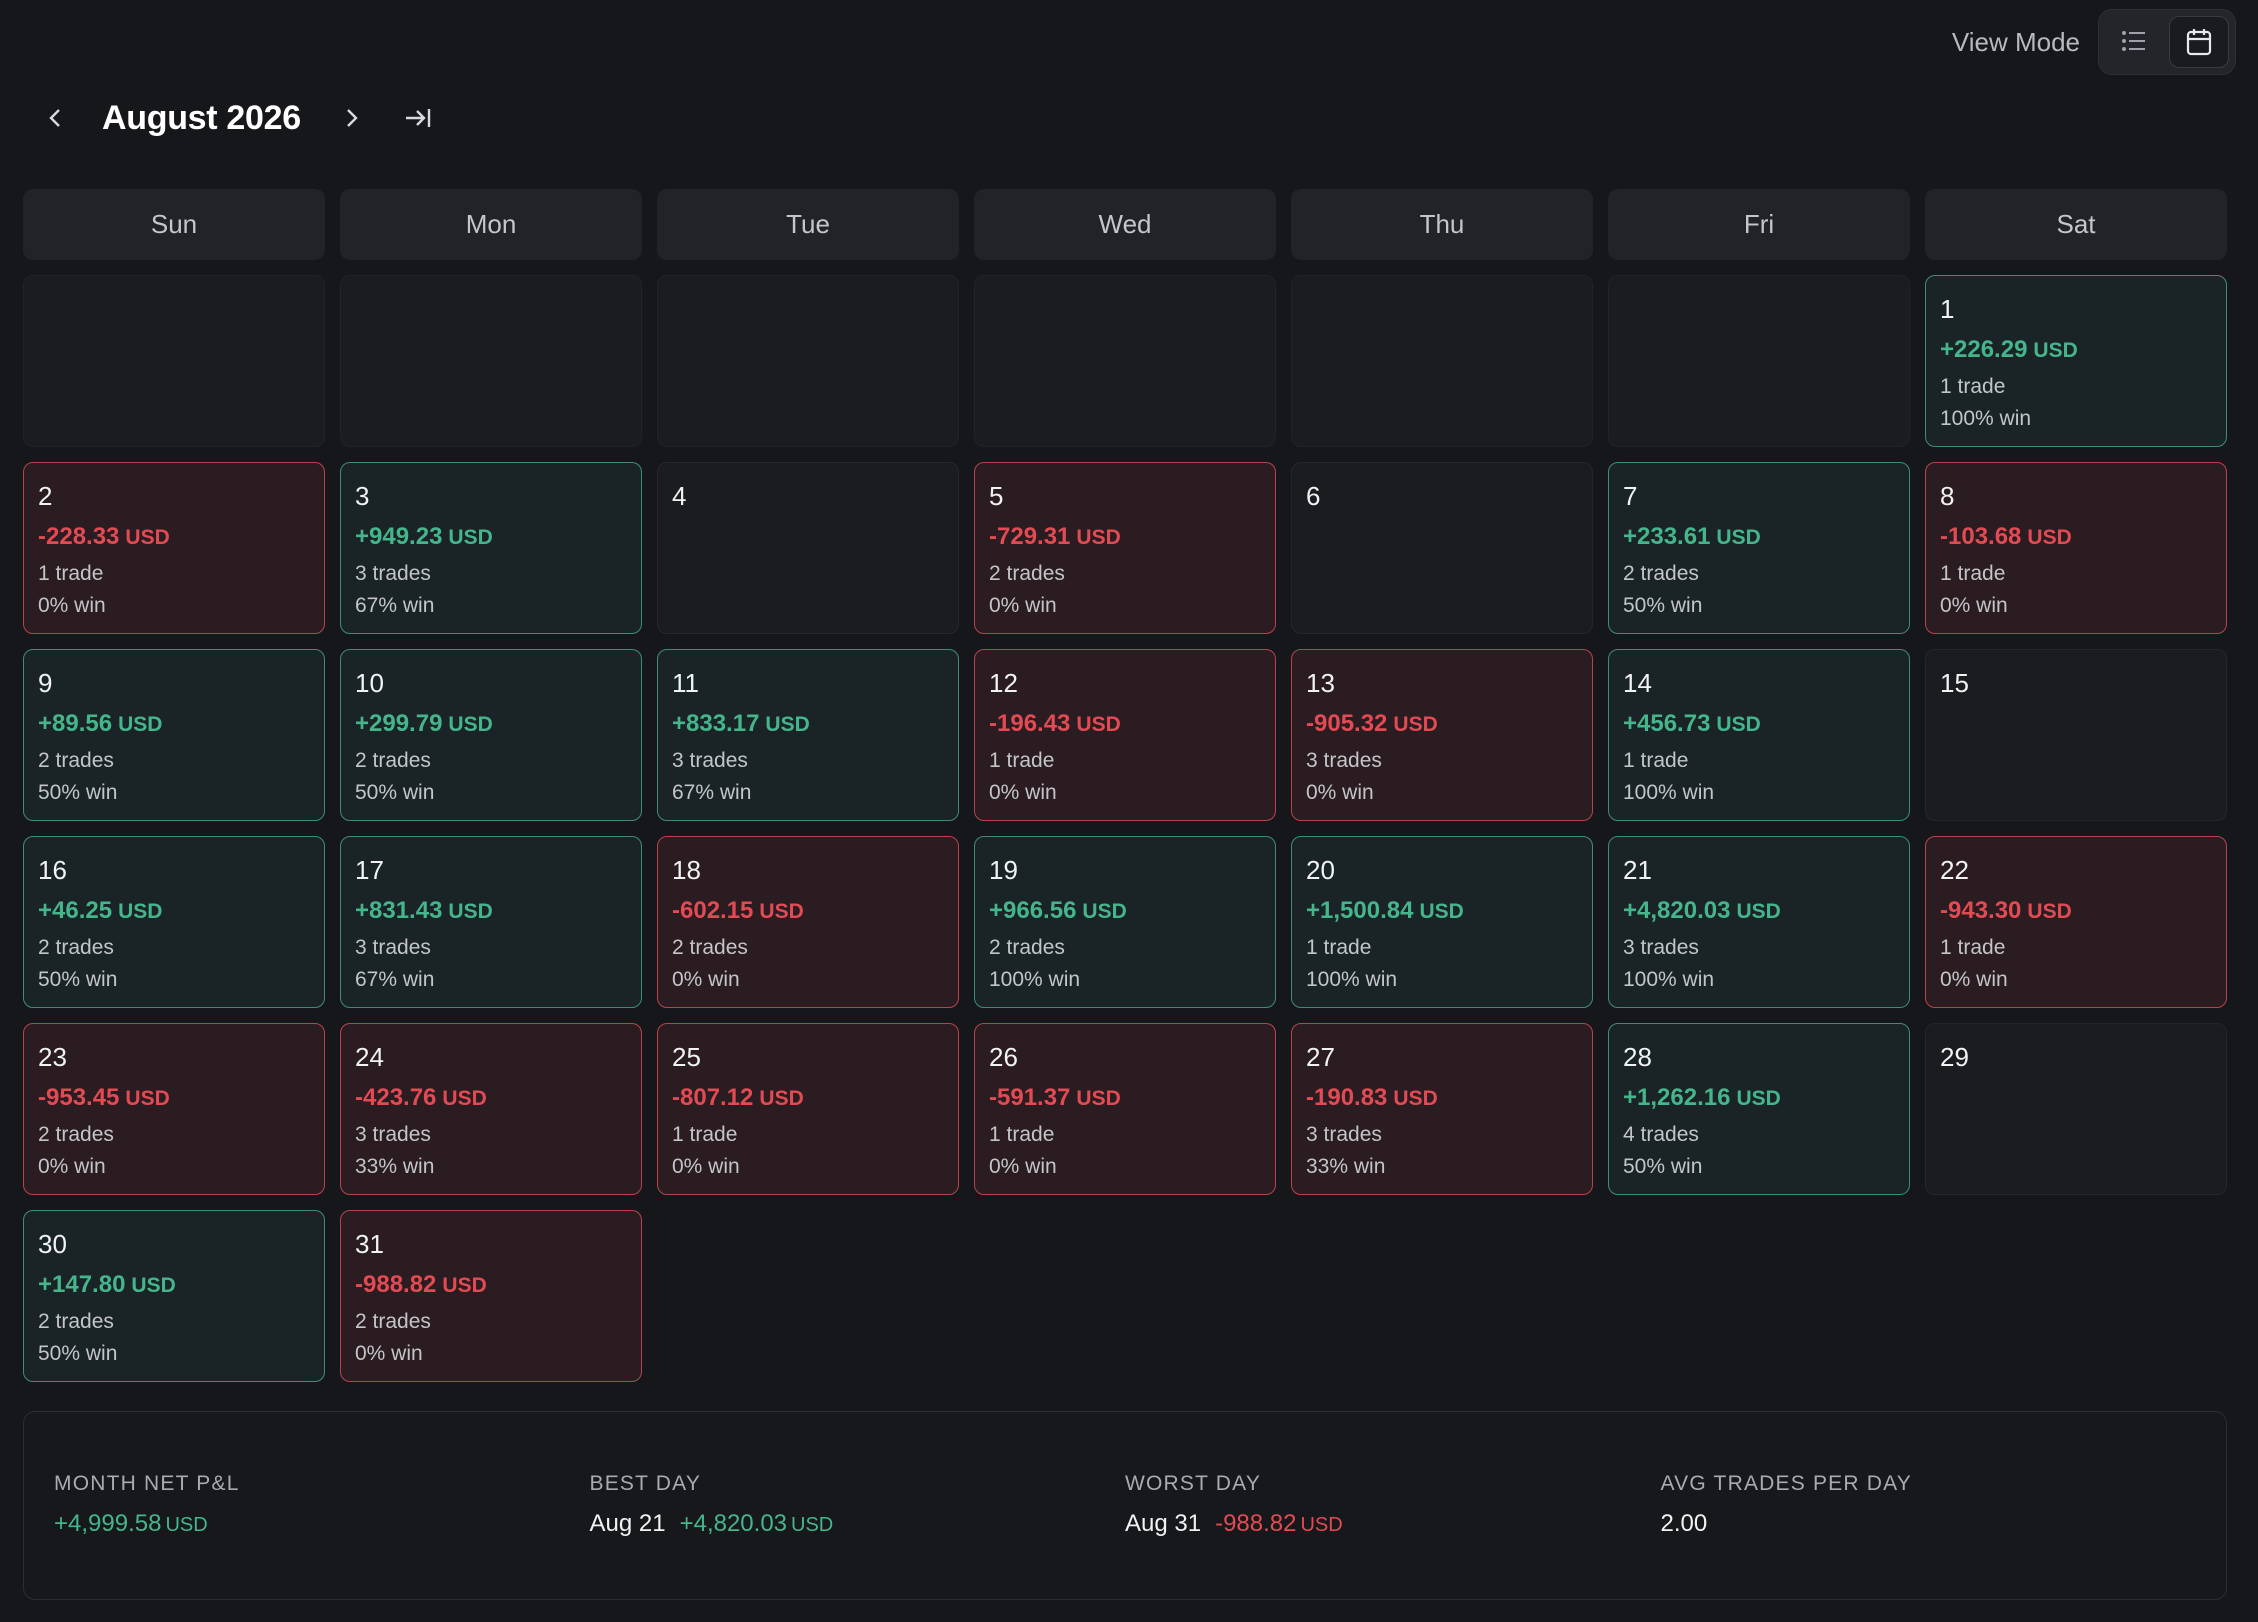 The width and height of the screenshot is (2258, 1622). I want to click on day-cell: 16 +46.25 USD 2 trades 50% win, so click(174, 922).